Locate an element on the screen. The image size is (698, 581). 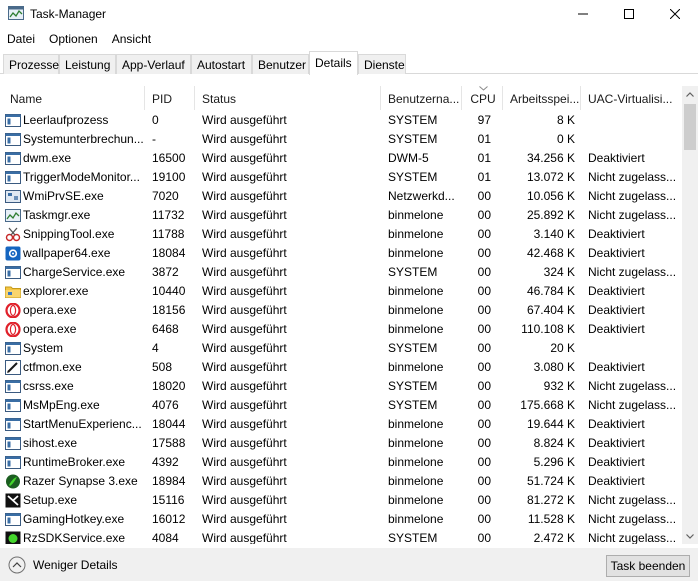
tab-users: Benutzer is located at coordinates (280, 64).